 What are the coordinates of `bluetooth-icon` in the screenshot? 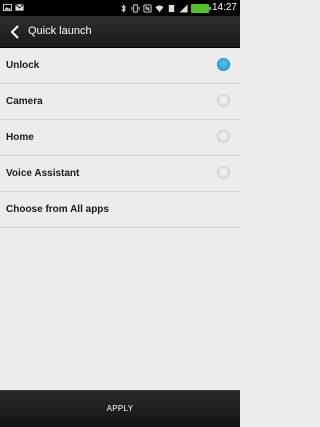 It's located at (123, 8).